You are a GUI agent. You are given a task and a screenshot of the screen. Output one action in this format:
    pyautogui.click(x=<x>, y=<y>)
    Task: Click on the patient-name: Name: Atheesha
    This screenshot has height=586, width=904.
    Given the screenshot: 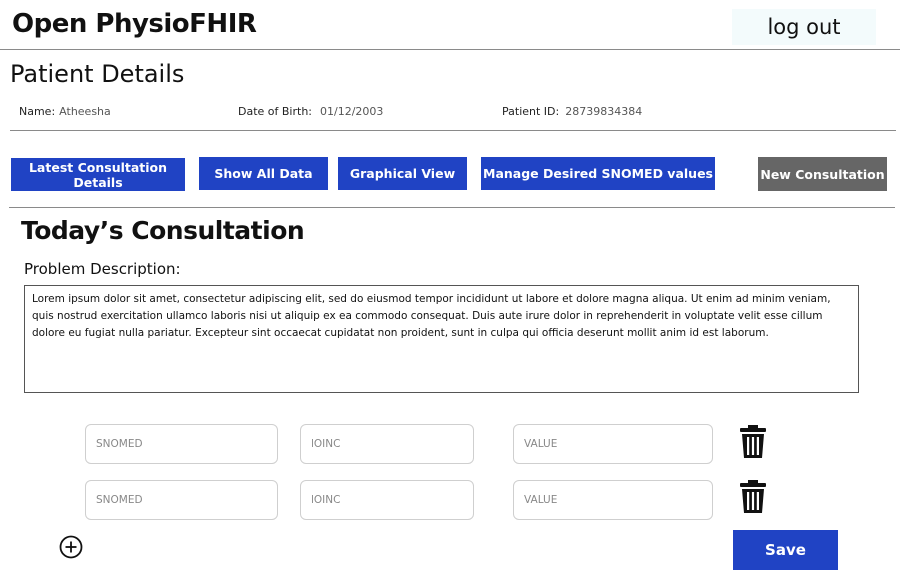 What is the action you would take?
    pyautogui.click(x=65, y=111)
    